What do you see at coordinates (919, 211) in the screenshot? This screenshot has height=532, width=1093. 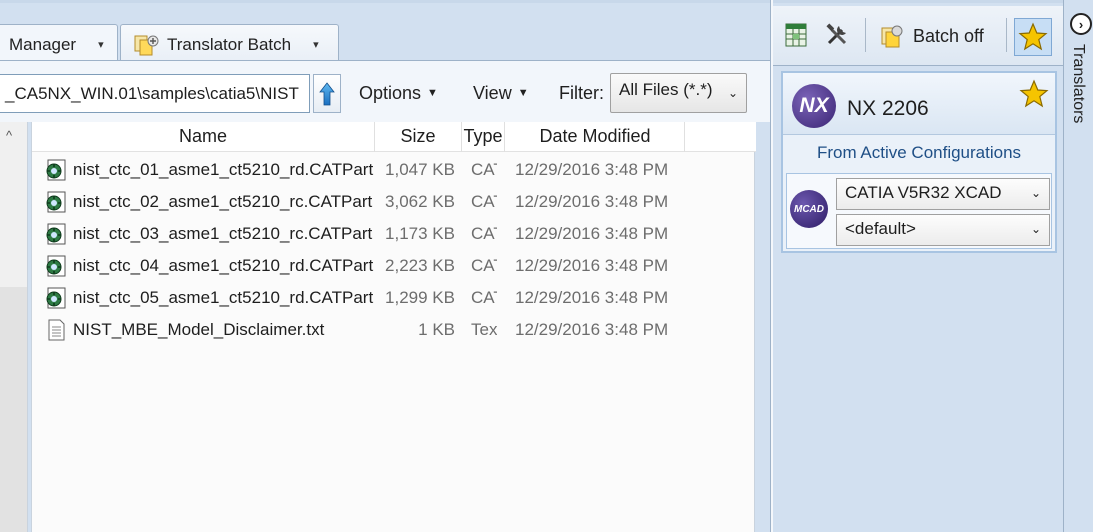 I see `mcad-config-box: MCAD CATIA V5R32 XCAD ⌄ <default> ⌄` at bounding box center [919, 211].